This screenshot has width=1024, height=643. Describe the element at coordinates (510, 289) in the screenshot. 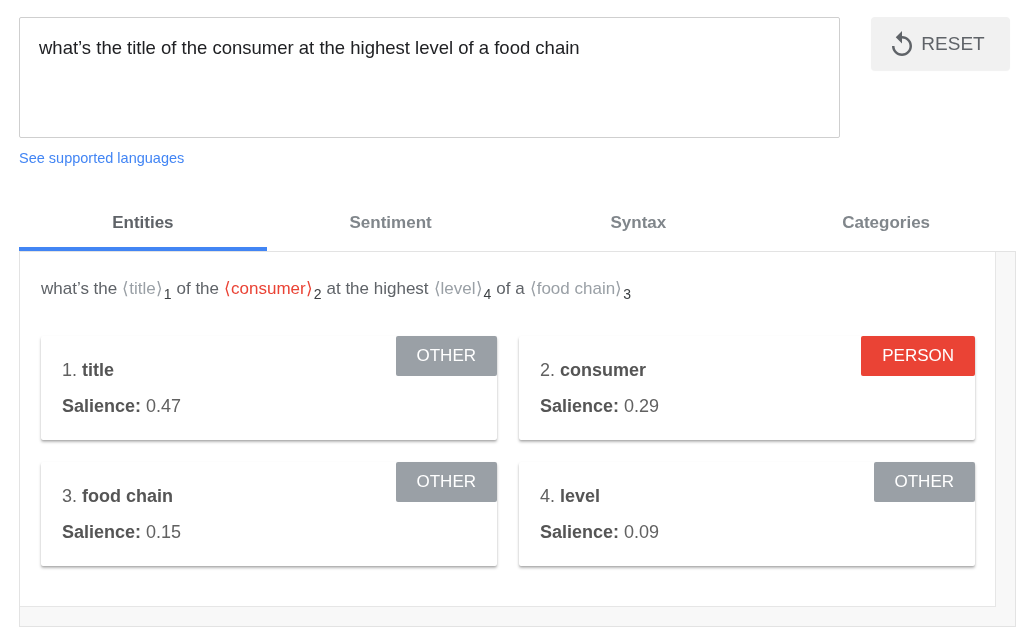

I see `sentence-text: of a` at that location.